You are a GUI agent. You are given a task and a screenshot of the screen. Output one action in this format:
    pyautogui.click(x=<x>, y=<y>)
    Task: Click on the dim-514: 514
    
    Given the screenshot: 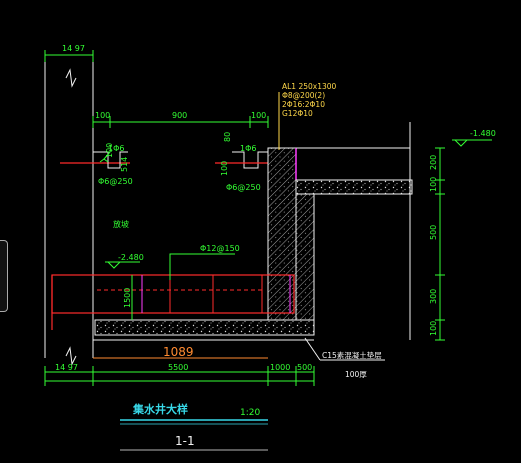 What is the action you would take?
    pyautogui.click(x=124, y=164)
    